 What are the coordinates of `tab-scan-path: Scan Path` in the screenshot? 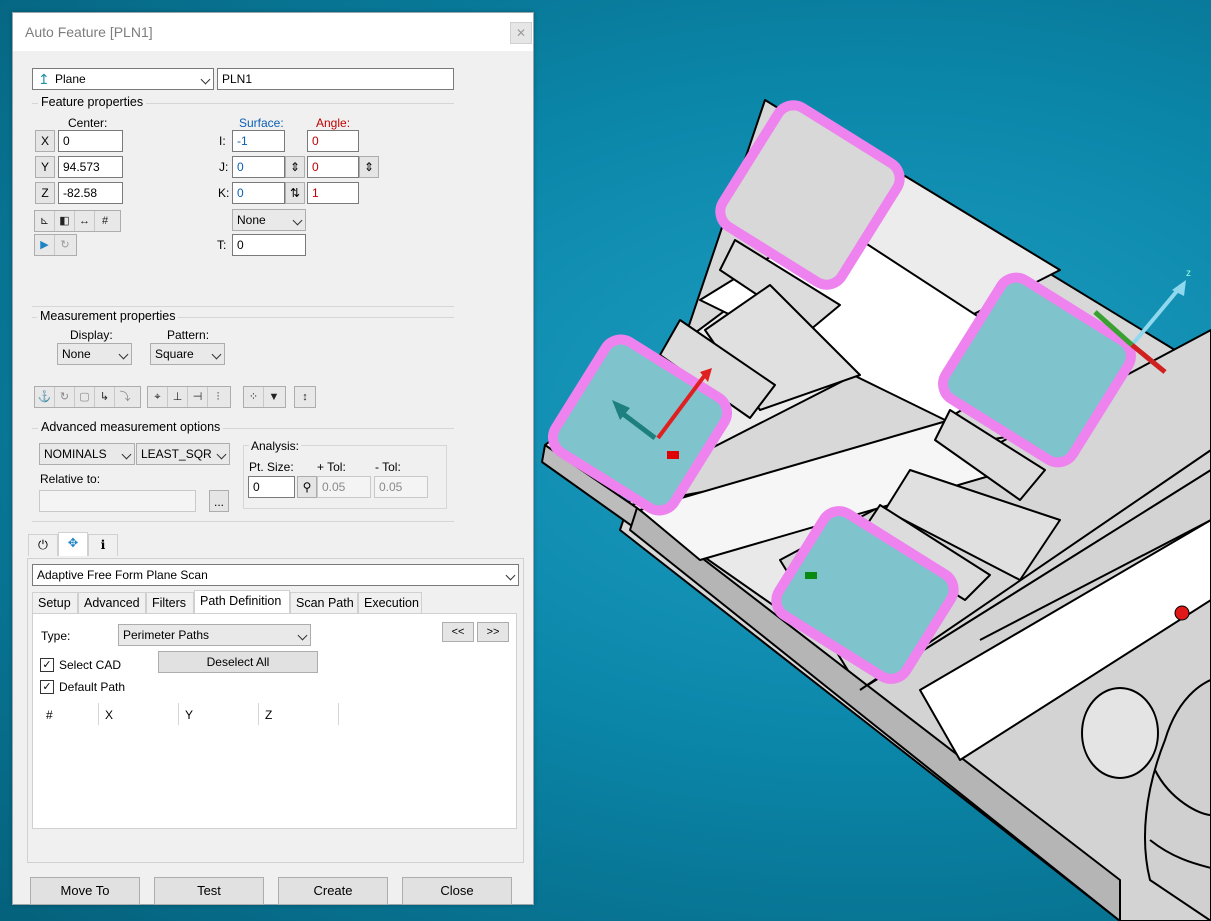 It's located at (324, 603).